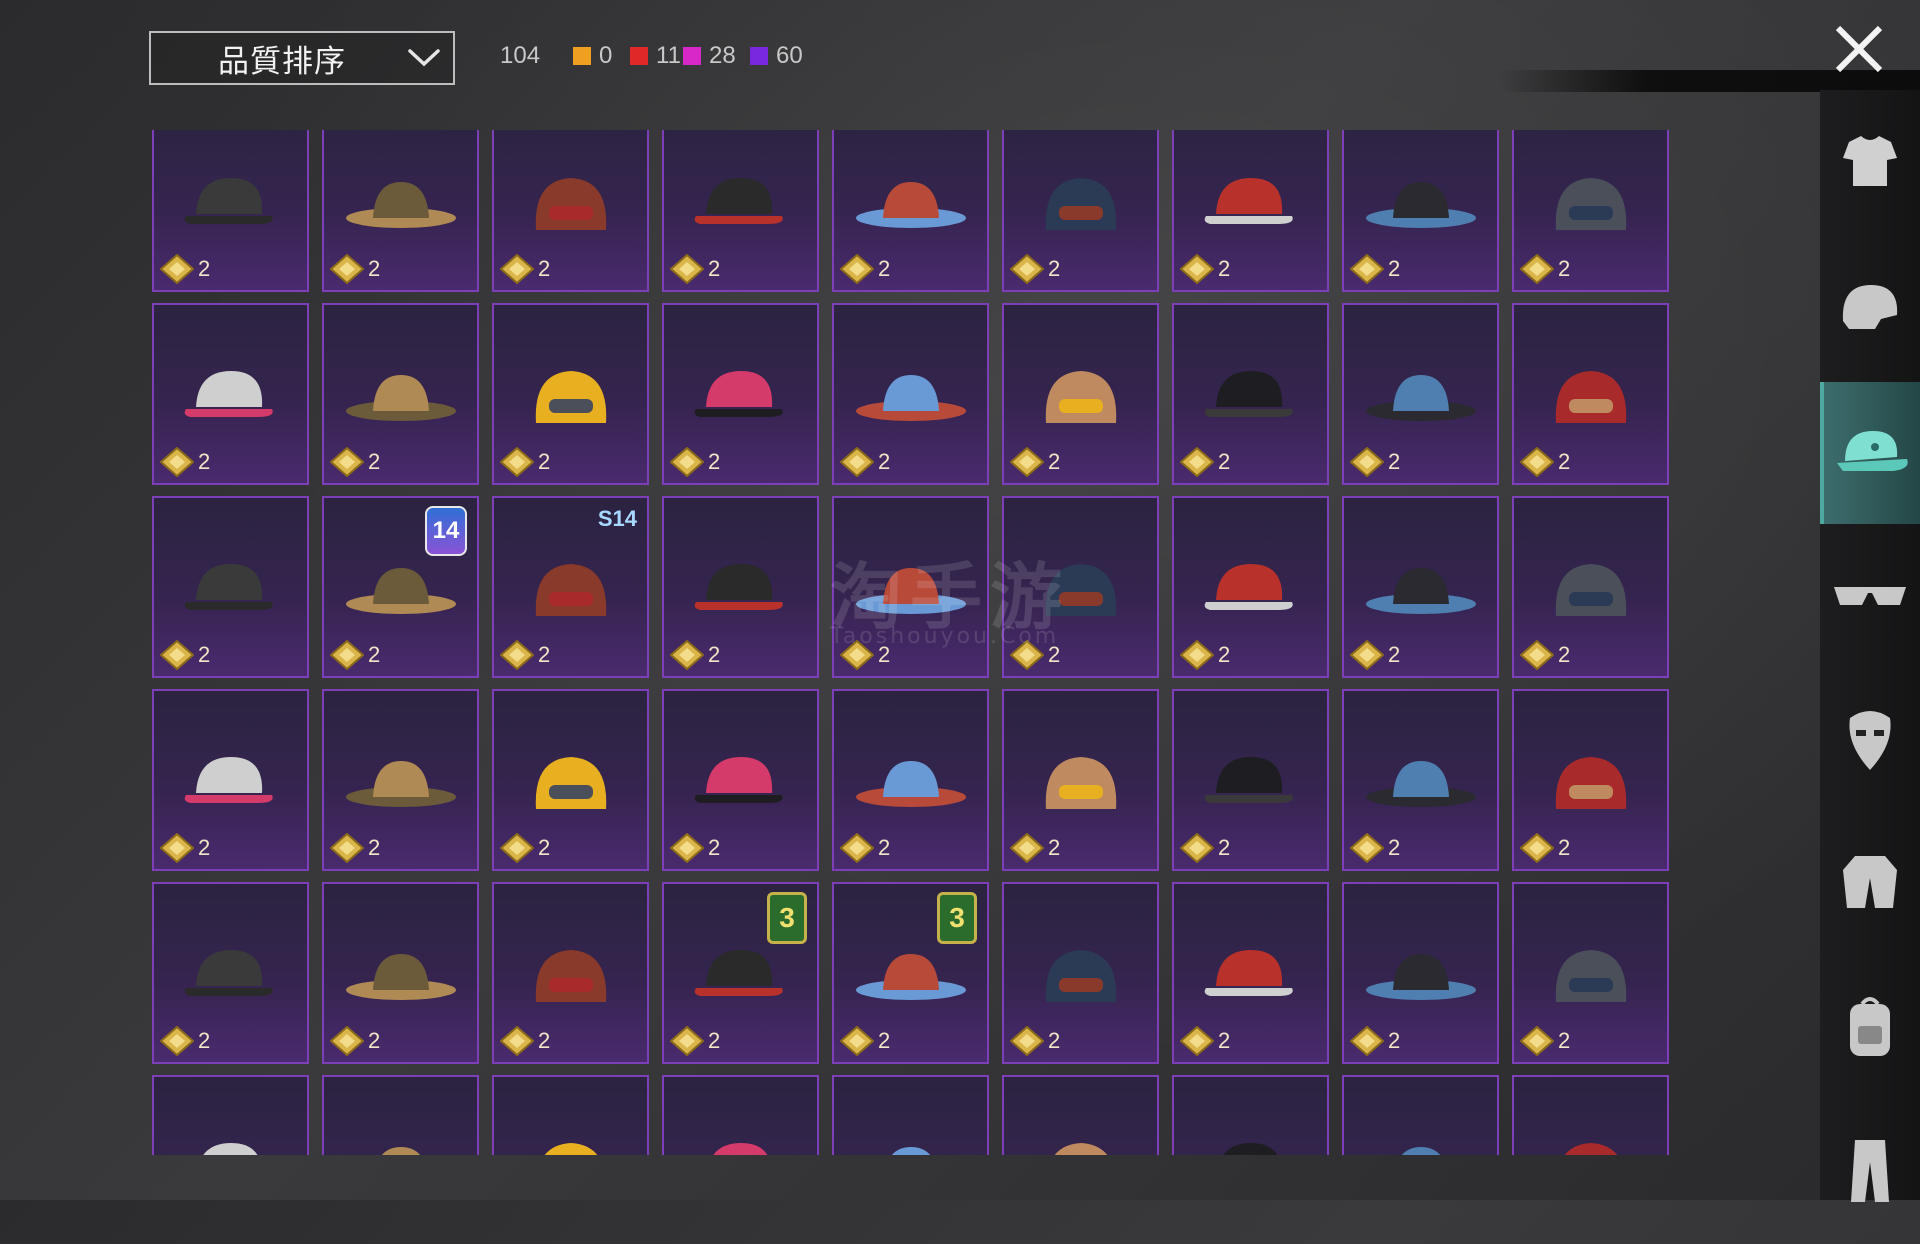 The width and height of the screenshot is (1920, 1244). Describe the element at coordinates (400, 780) in the screenshot. I see `item-card-scarecrow-hat: 2` at that location.